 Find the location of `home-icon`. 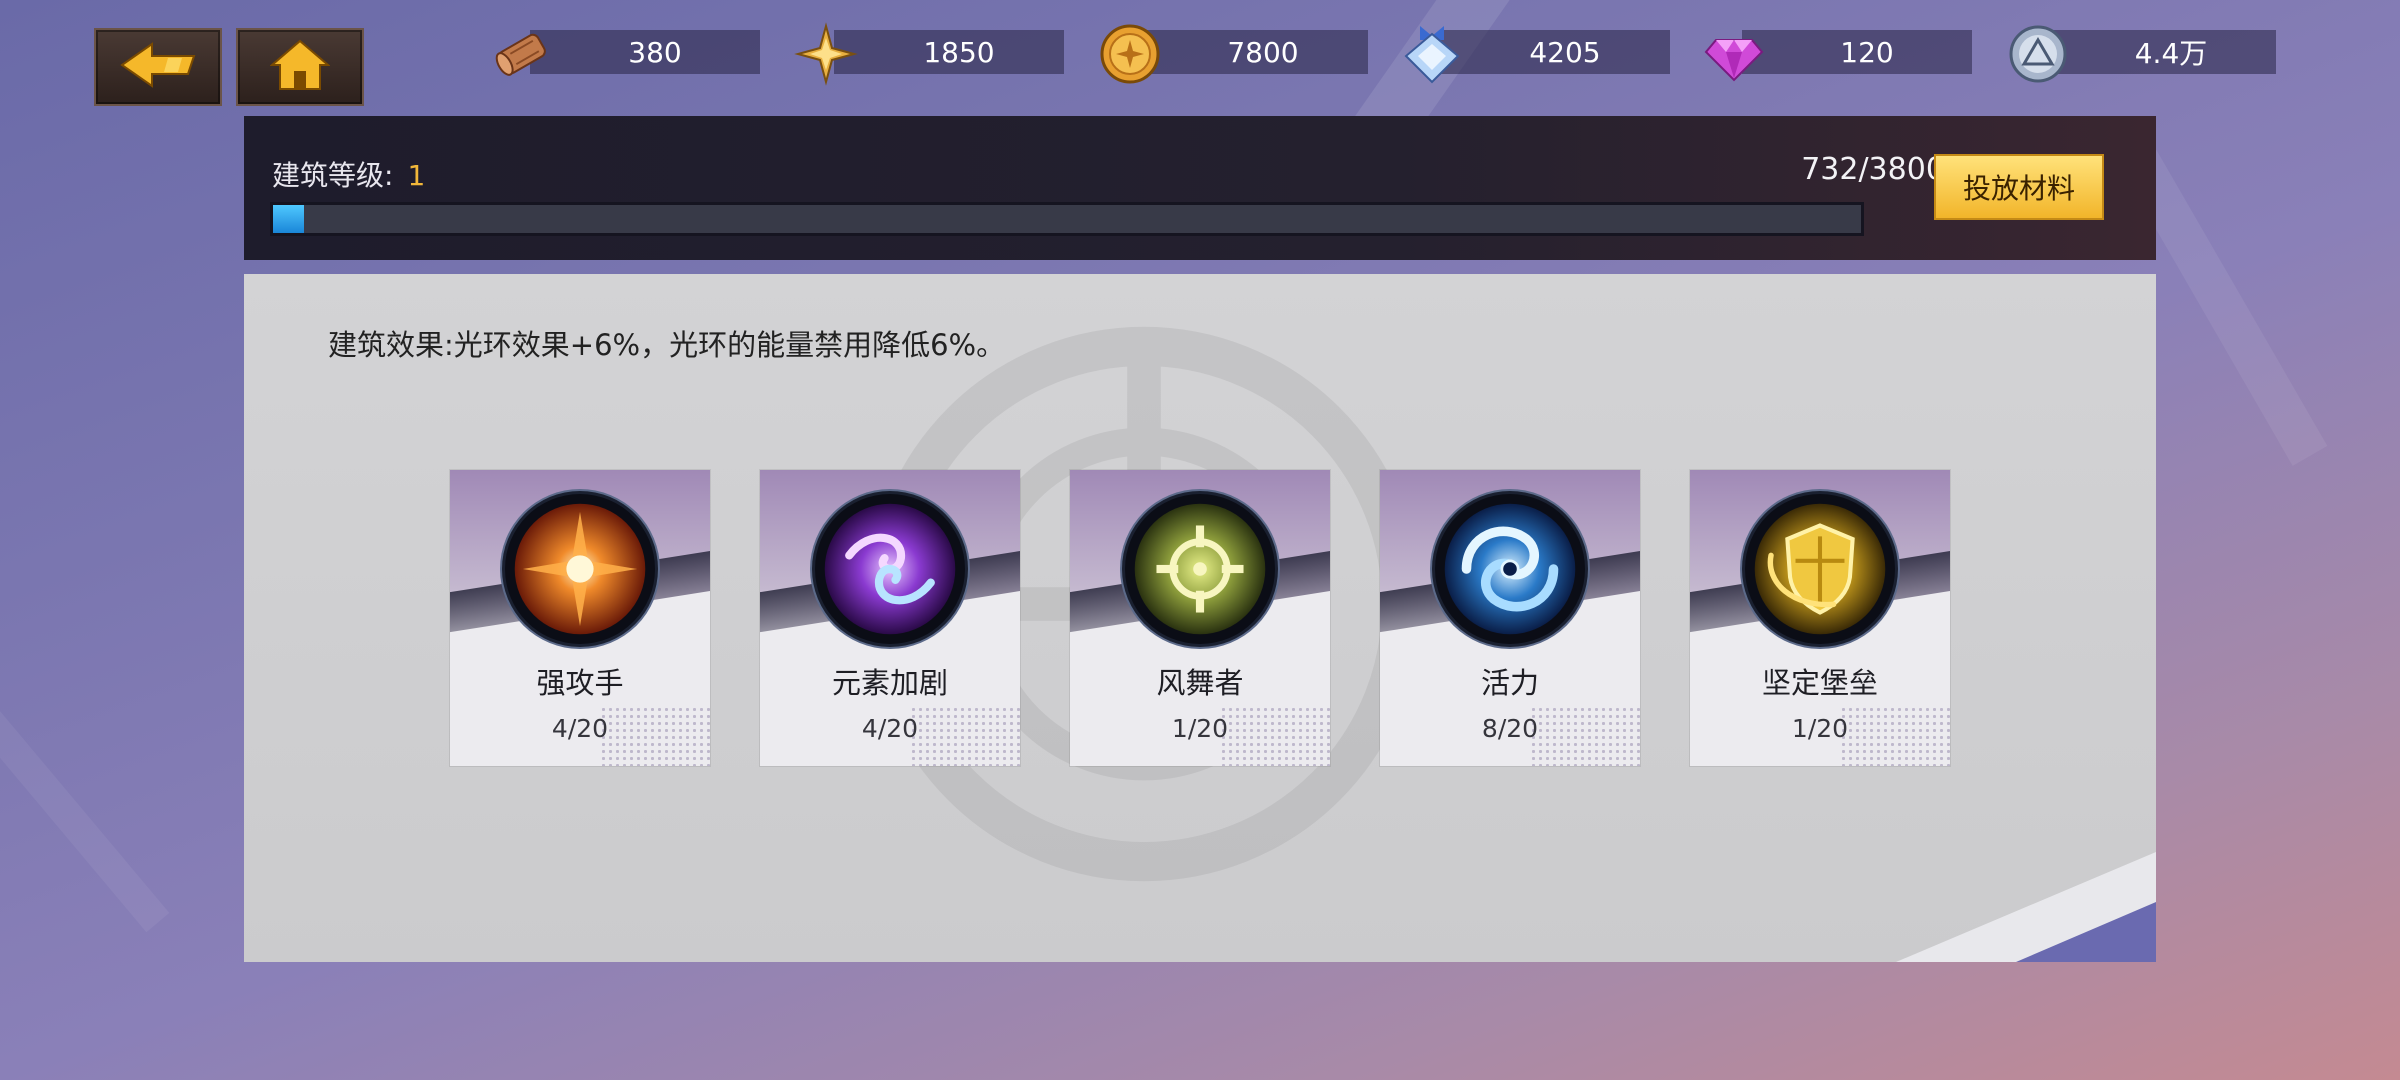

home-icon is located at coordinates (300, 67).